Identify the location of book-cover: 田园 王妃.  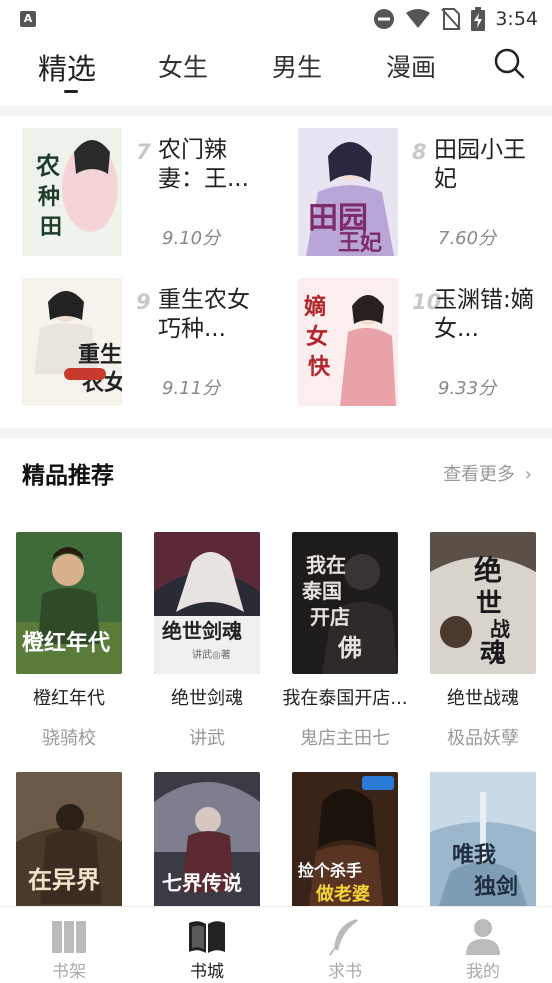
(348, 192).